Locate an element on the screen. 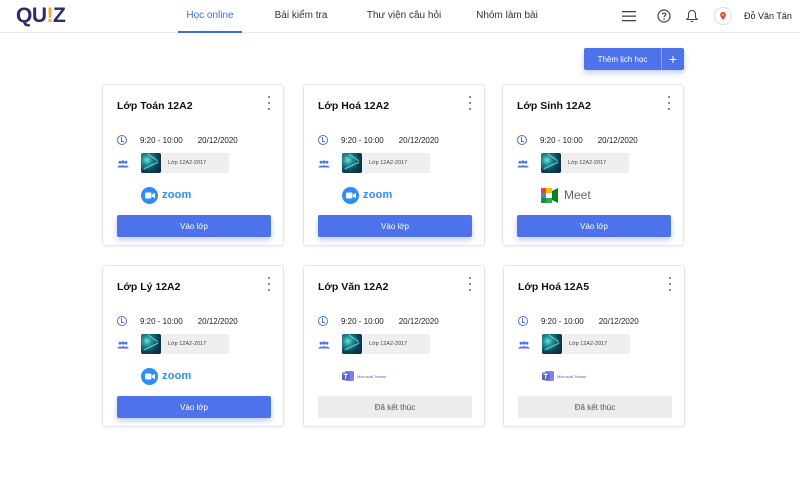 The image size is (800, 499). nav-tab-question-library: Thư viện câu hỏi is located at coordinates (404, 16).